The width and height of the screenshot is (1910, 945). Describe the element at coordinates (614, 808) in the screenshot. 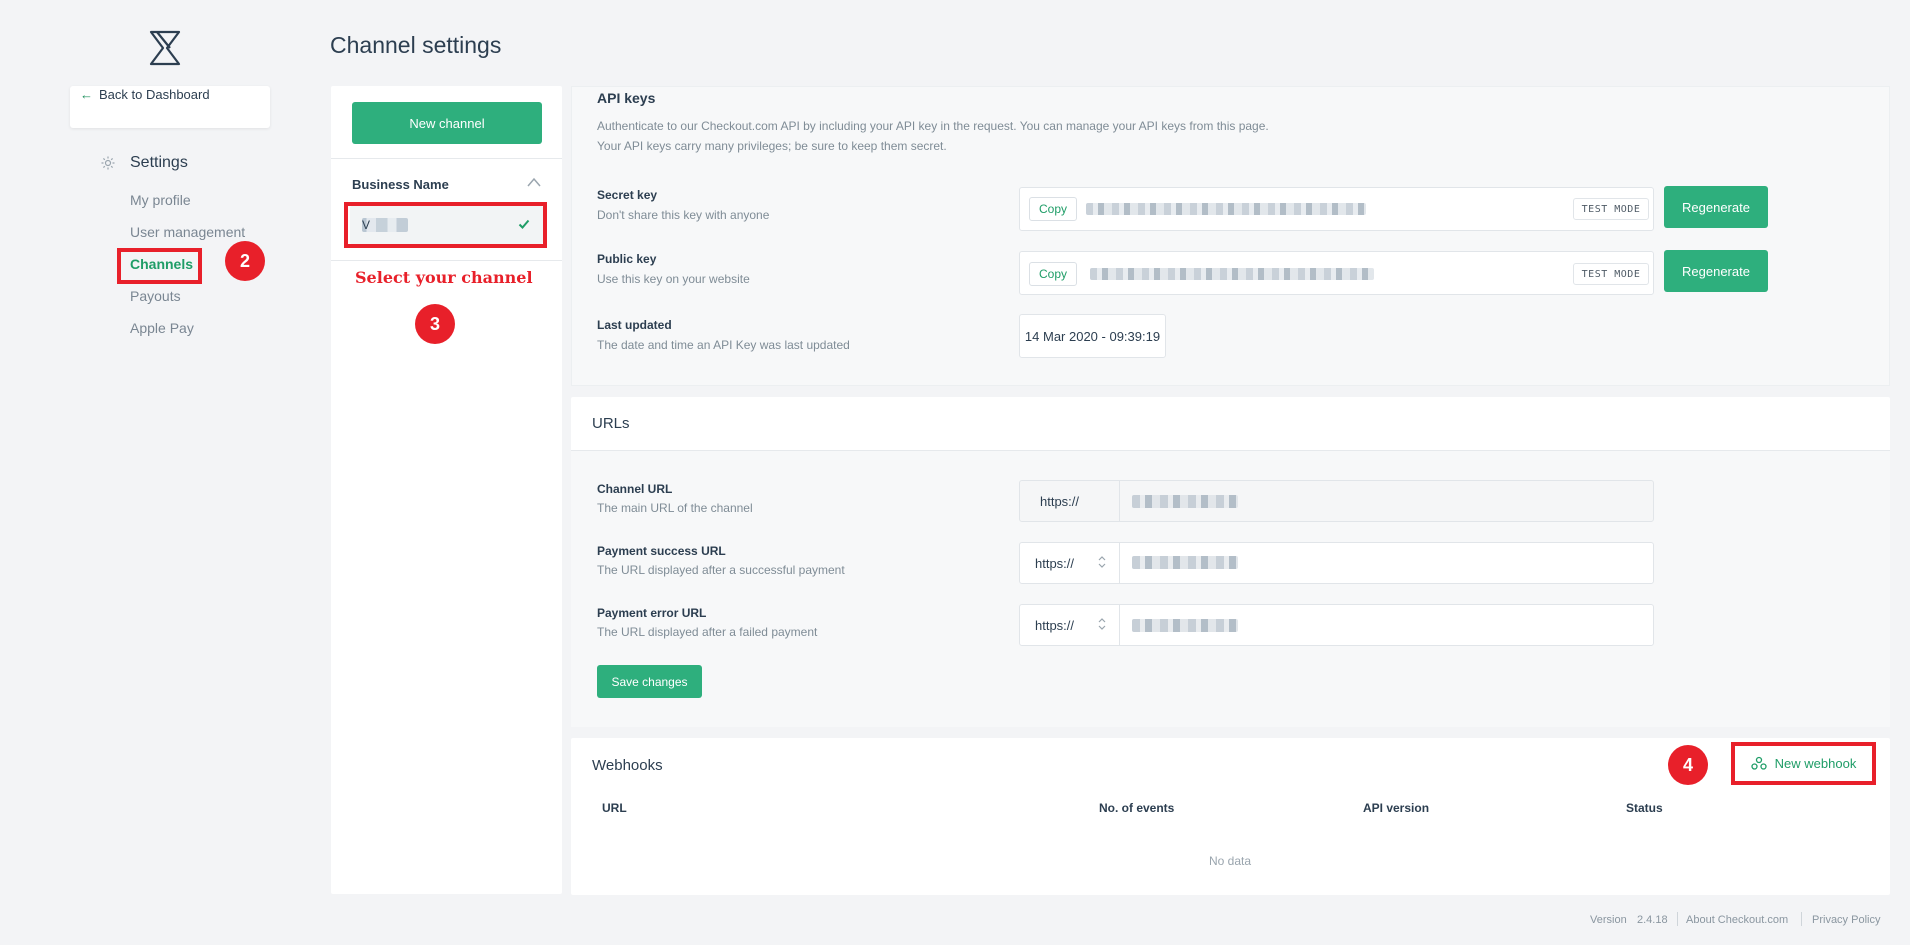

I see `webhooks-column-url: URL` at that location.